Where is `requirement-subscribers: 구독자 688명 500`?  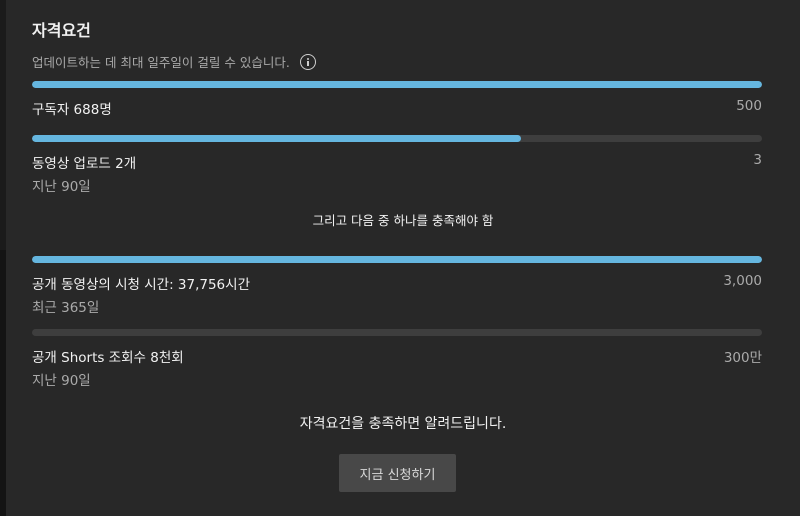
requirement-subscribers: 구독자 688명 500 is located at coordinates (397, 99).